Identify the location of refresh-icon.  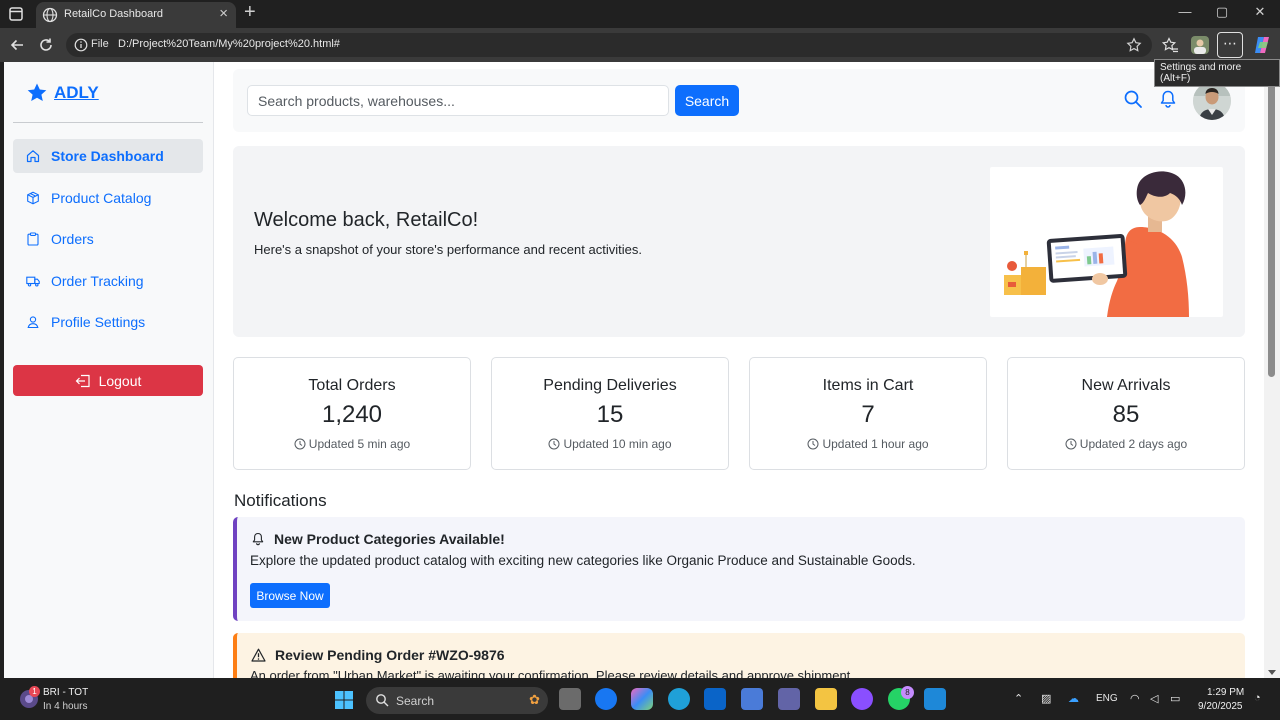
(46, 45).